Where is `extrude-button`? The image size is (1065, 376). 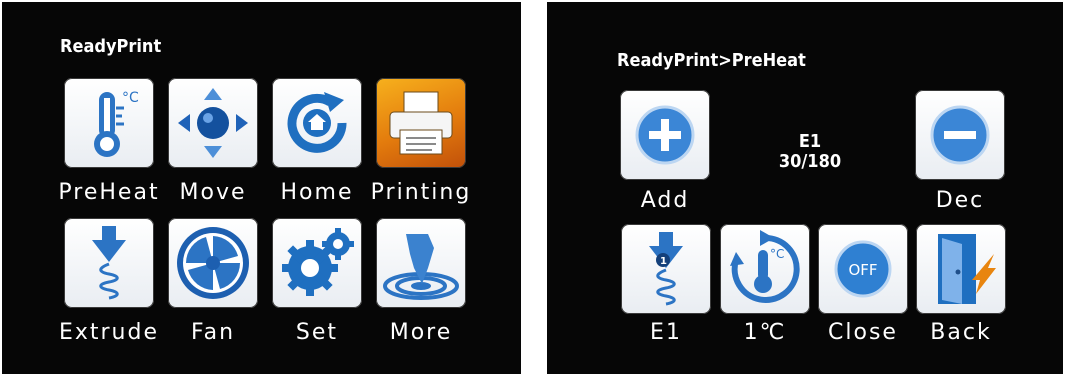
extrude-button is located at coordinates (109, 263).